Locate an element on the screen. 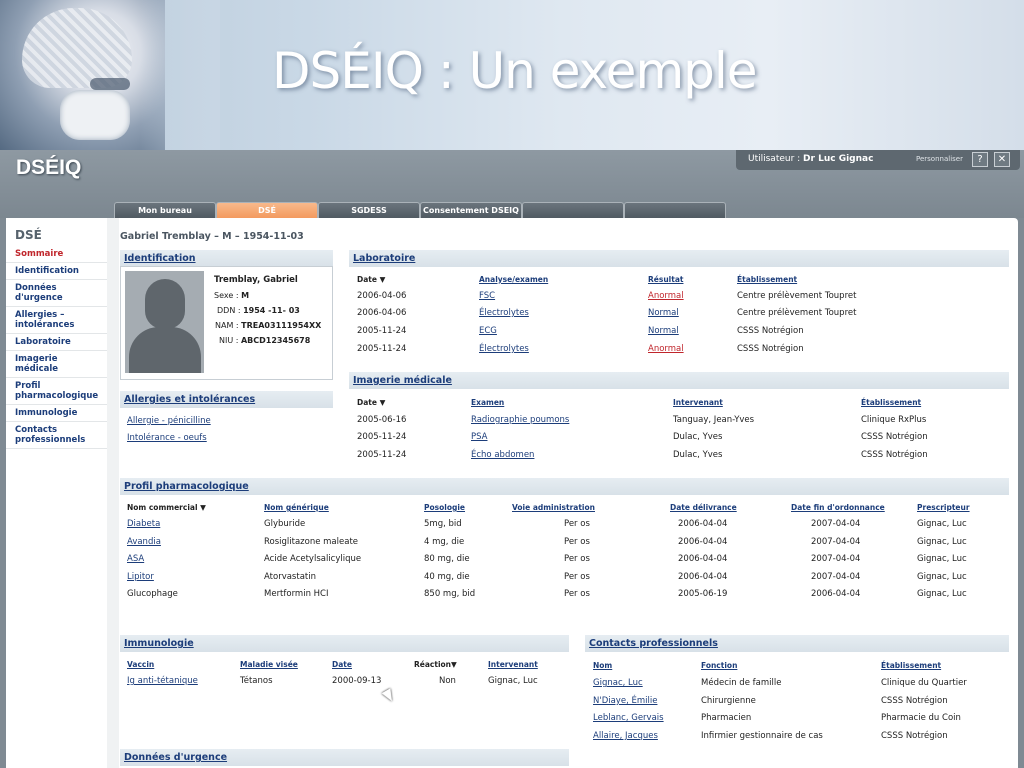 This screenshot has height=768, width=1024. ct-col-nom: Nom is located at coordinates (602, 665).